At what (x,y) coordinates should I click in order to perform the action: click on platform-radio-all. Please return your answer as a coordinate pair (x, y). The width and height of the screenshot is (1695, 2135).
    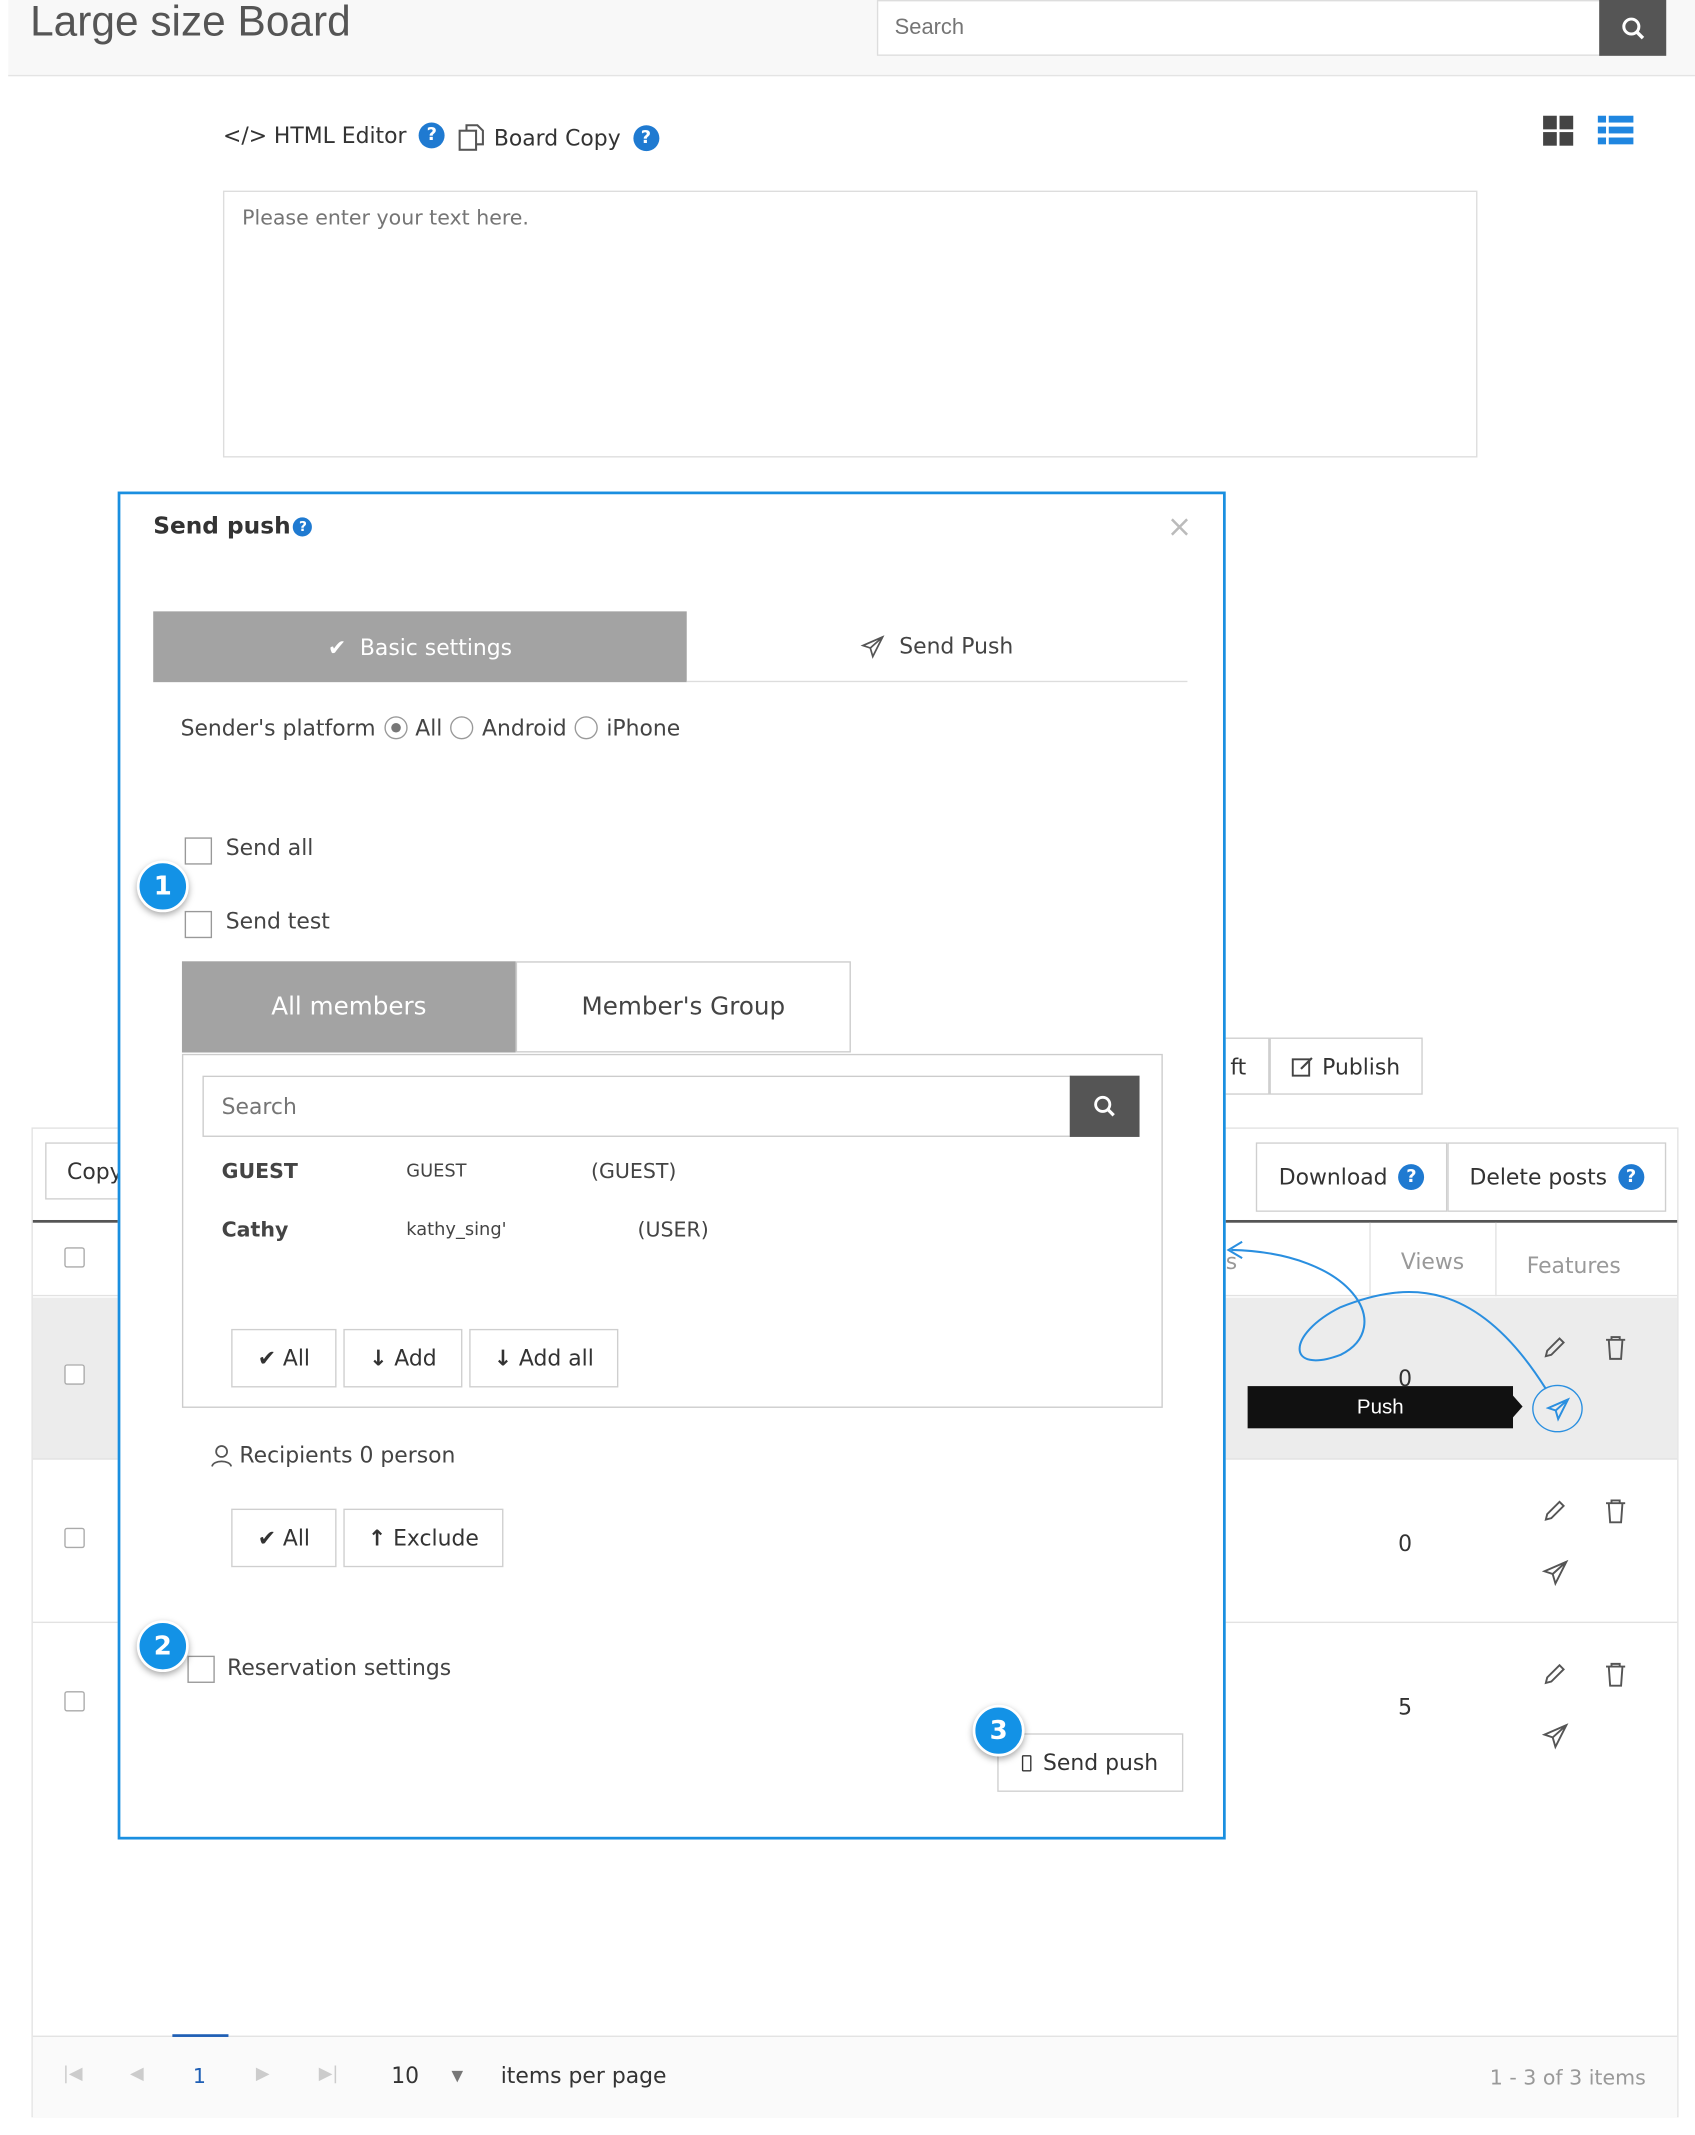
    Looking at the image, I should click on (395, 728).